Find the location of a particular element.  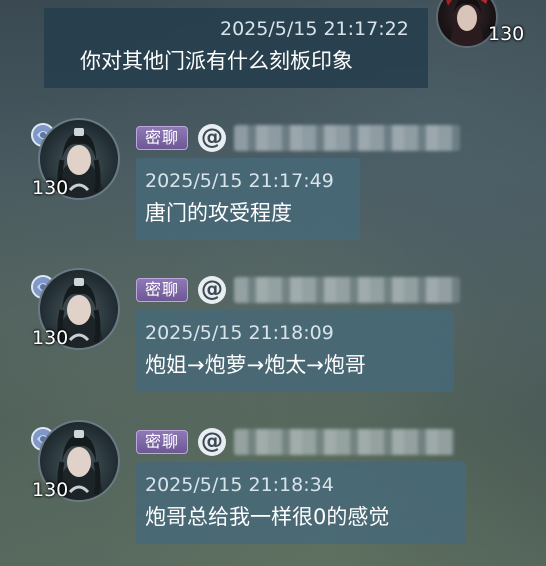

message-timestamp: 2025/5/15 21:17:22 is located at coordinates (314, 29).